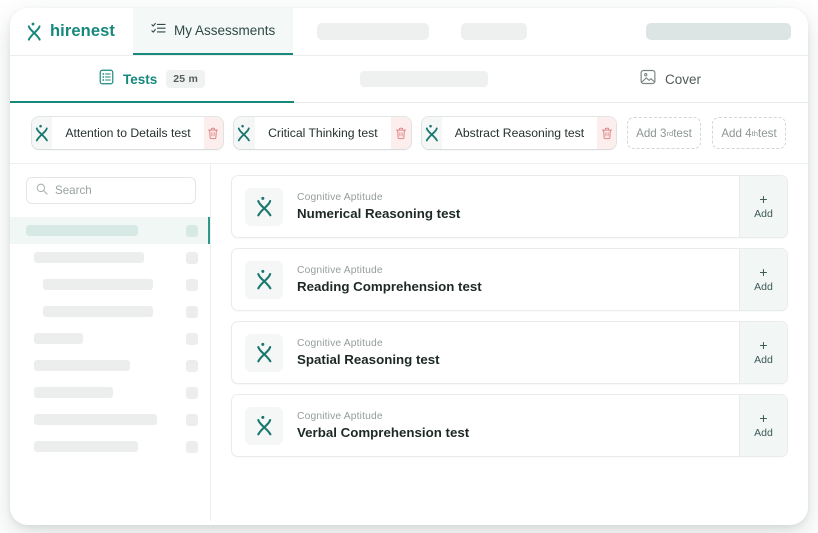 This screenshot has height=533, width=818. I want to click on top-navigation-bar: hirenest My Assessments, so click(409, 32).